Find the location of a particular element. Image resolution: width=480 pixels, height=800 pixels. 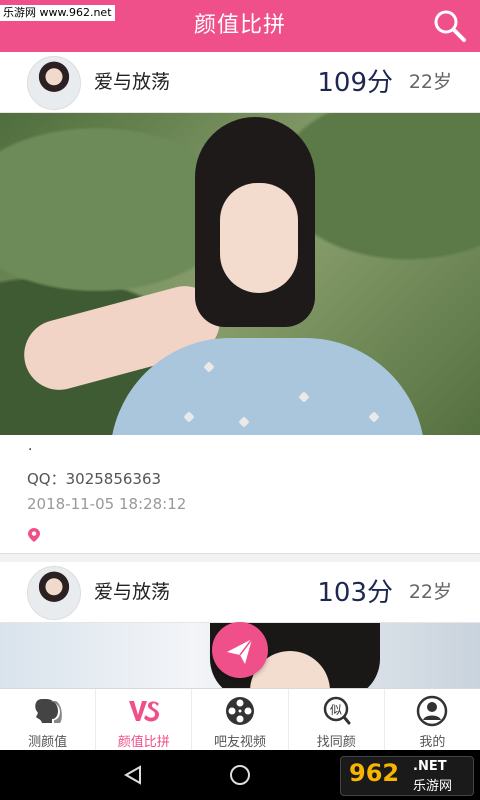

app-header: 乐游网 www.962.net 颜值比拼 is located at coordinates (240, 26).